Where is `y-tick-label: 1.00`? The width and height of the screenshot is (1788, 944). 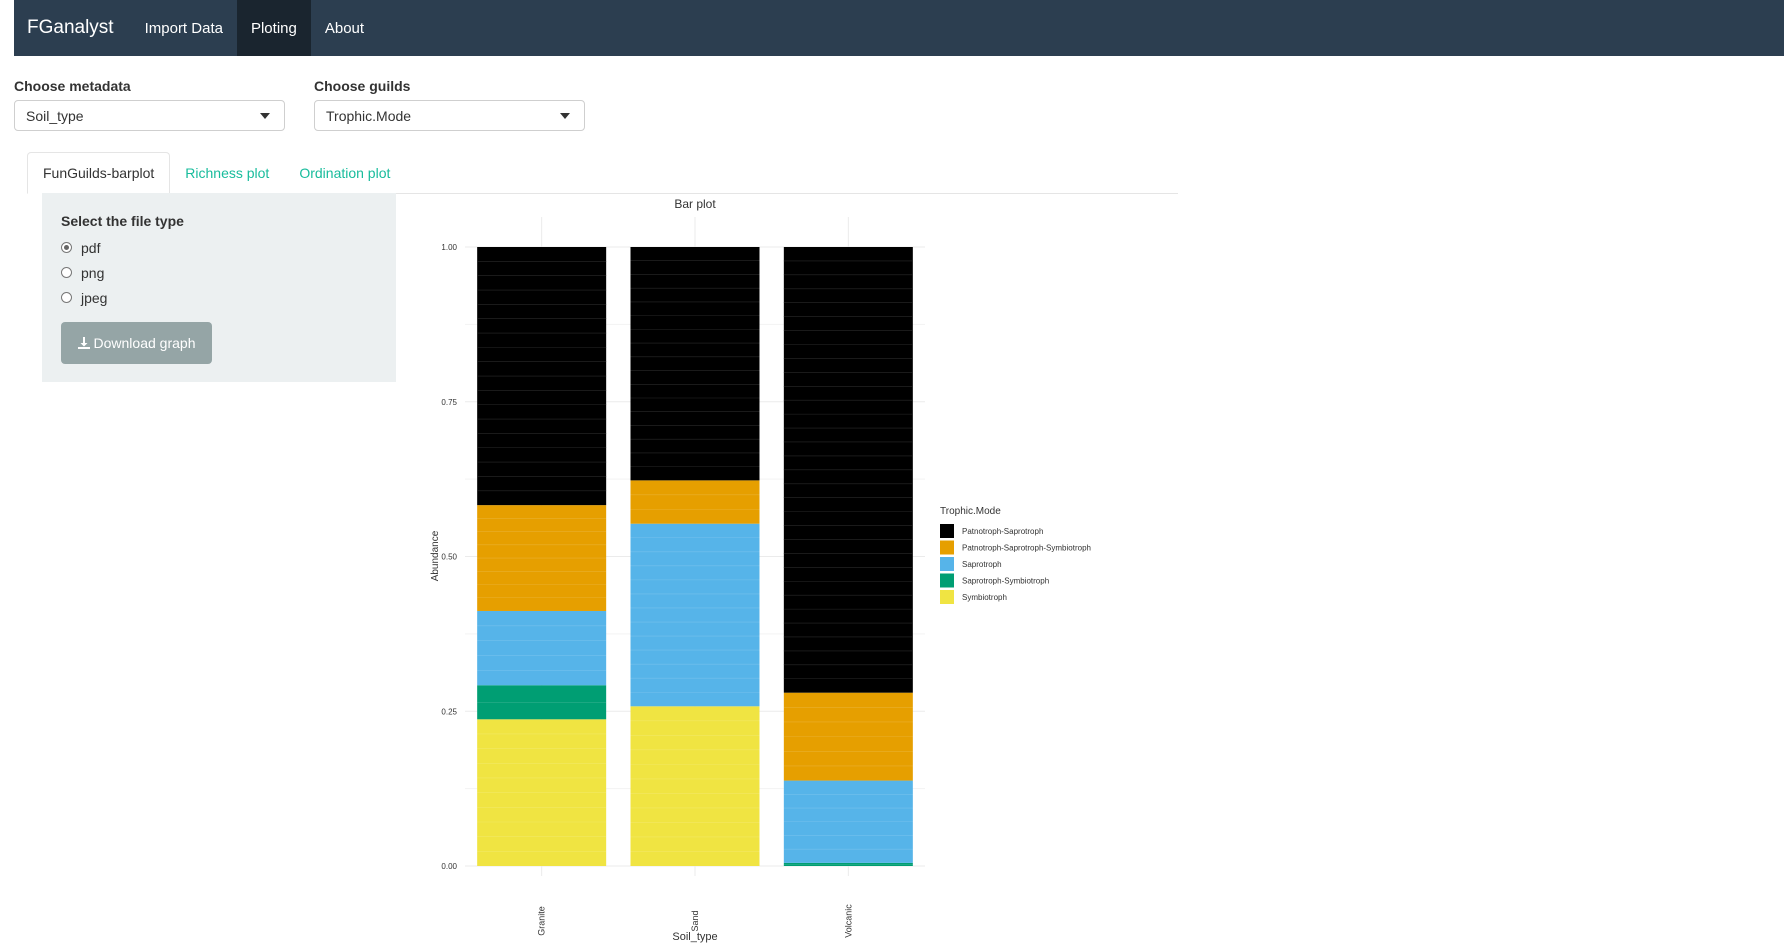 y-tick-label: 1.00 is located at coordinates (449, 247).